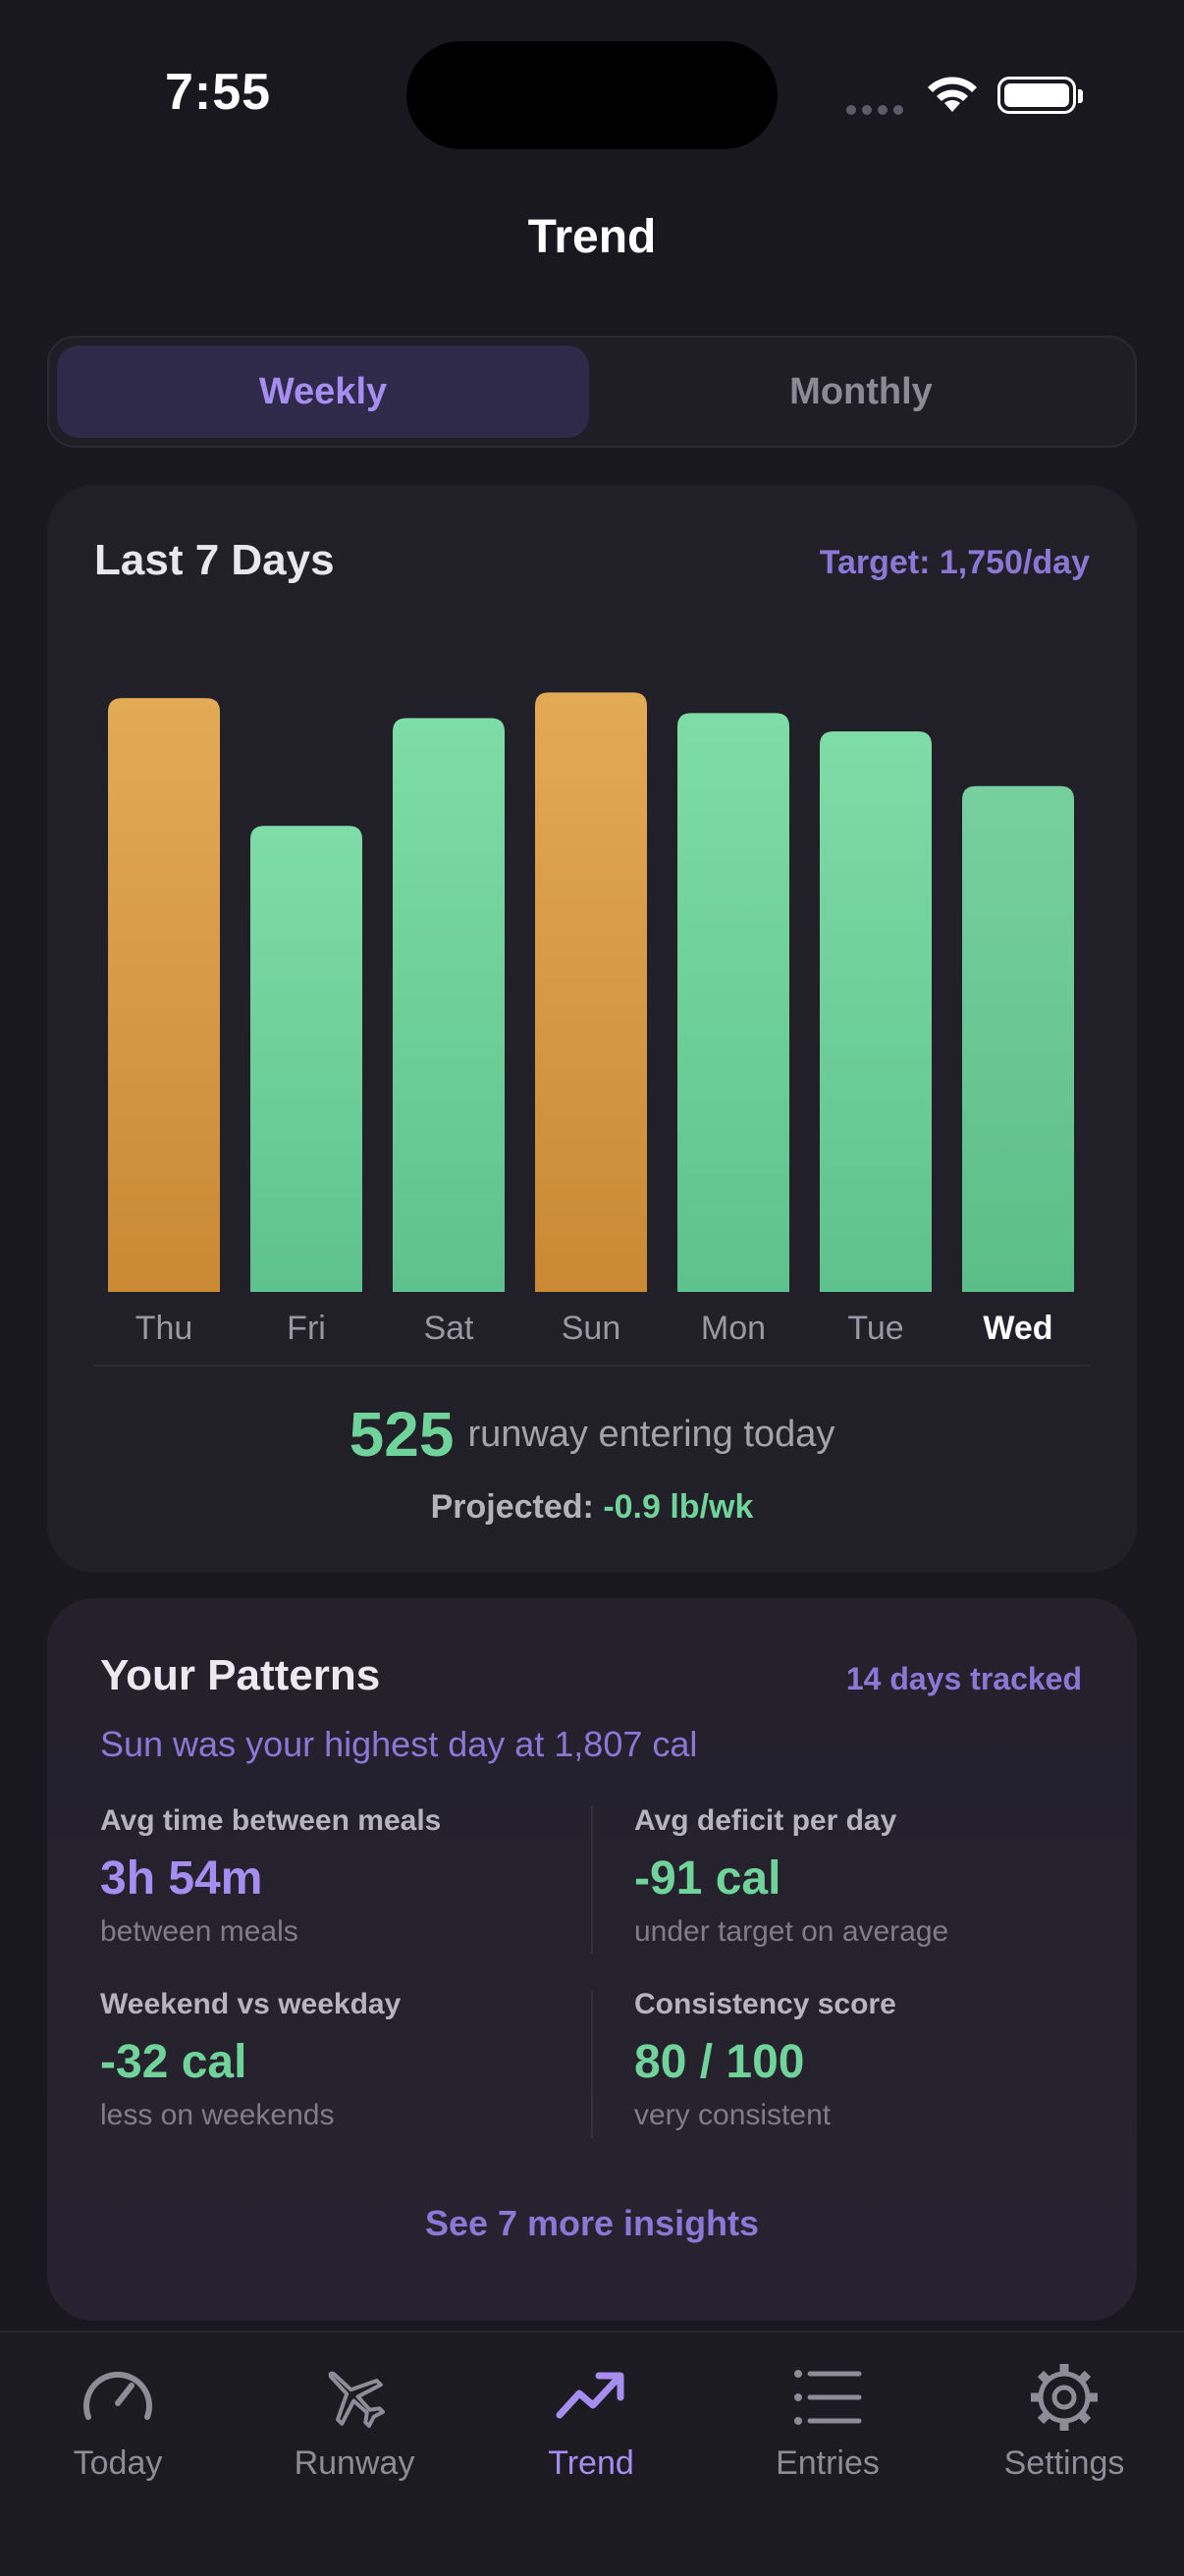 The image size is (1184, 2576). Describe the element at coordinates (356, 2399) in the screenshot. I see `airplane-icon` at that location.